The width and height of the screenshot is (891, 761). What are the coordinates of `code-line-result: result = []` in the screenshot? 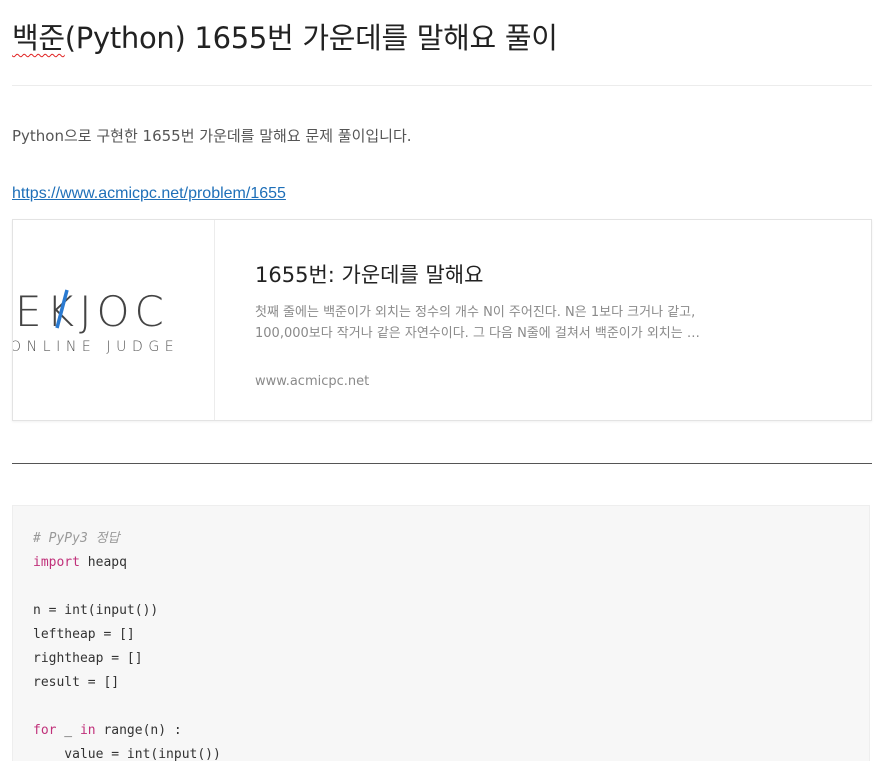 It's located at (76, 682).